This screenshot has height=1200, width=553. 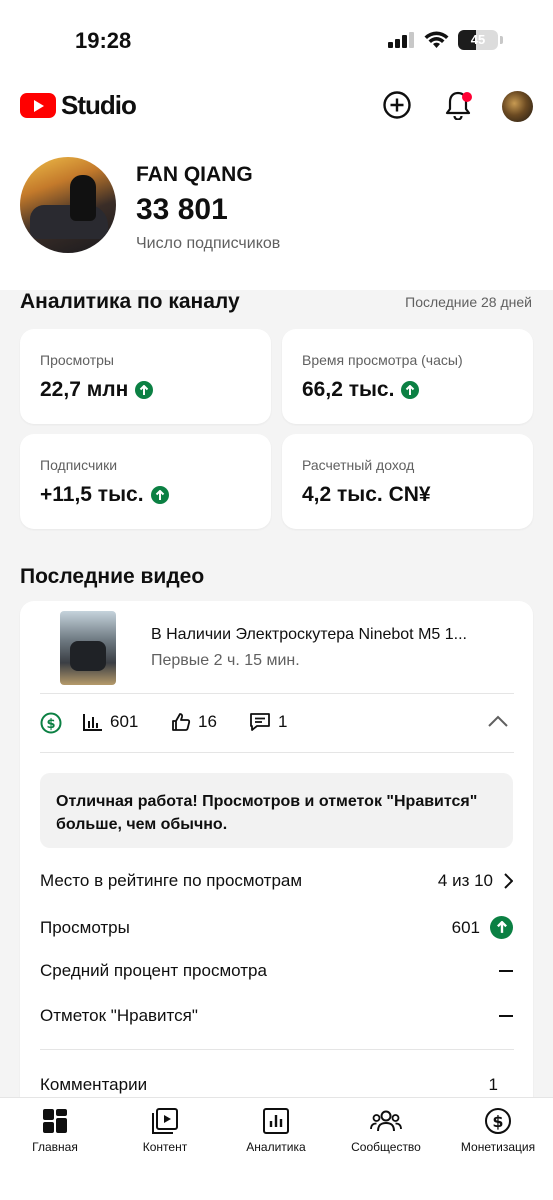 I want to click on stat-label: Время просмотра (часы), so click(x=382, y=360).